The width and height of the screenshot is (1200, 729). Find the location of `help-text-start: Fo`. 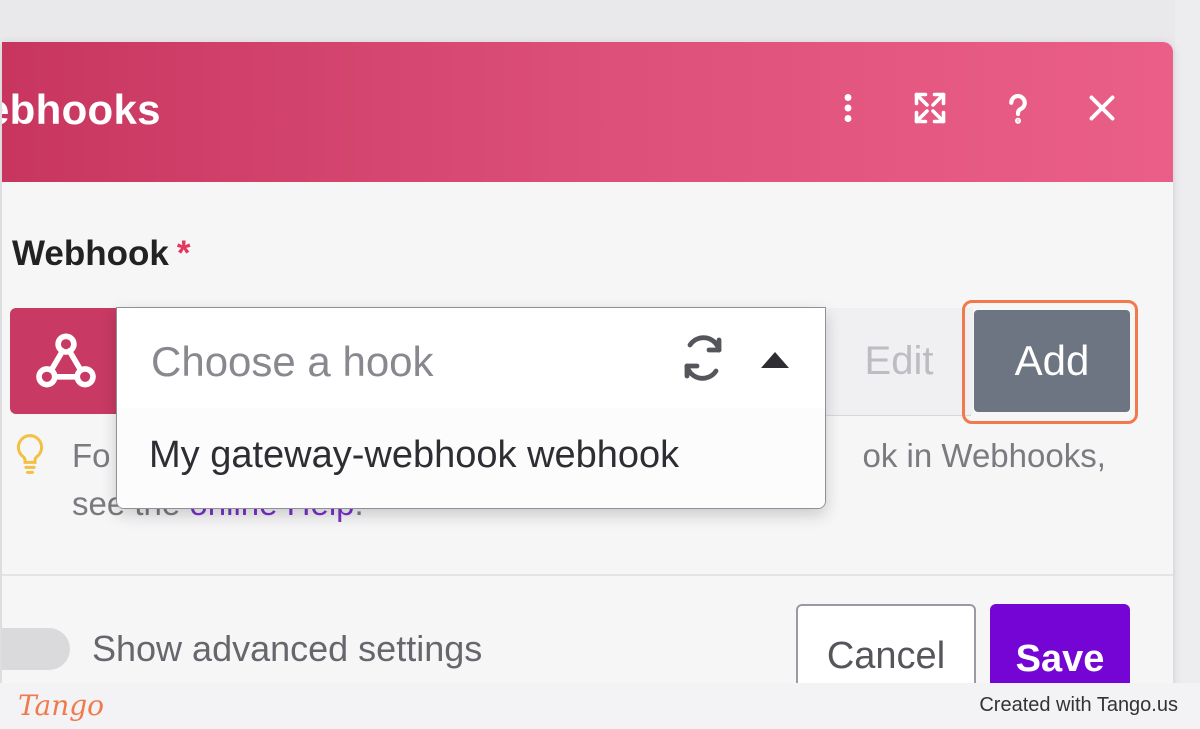

help-text-start: Fo is located at coordinates (91, 455).